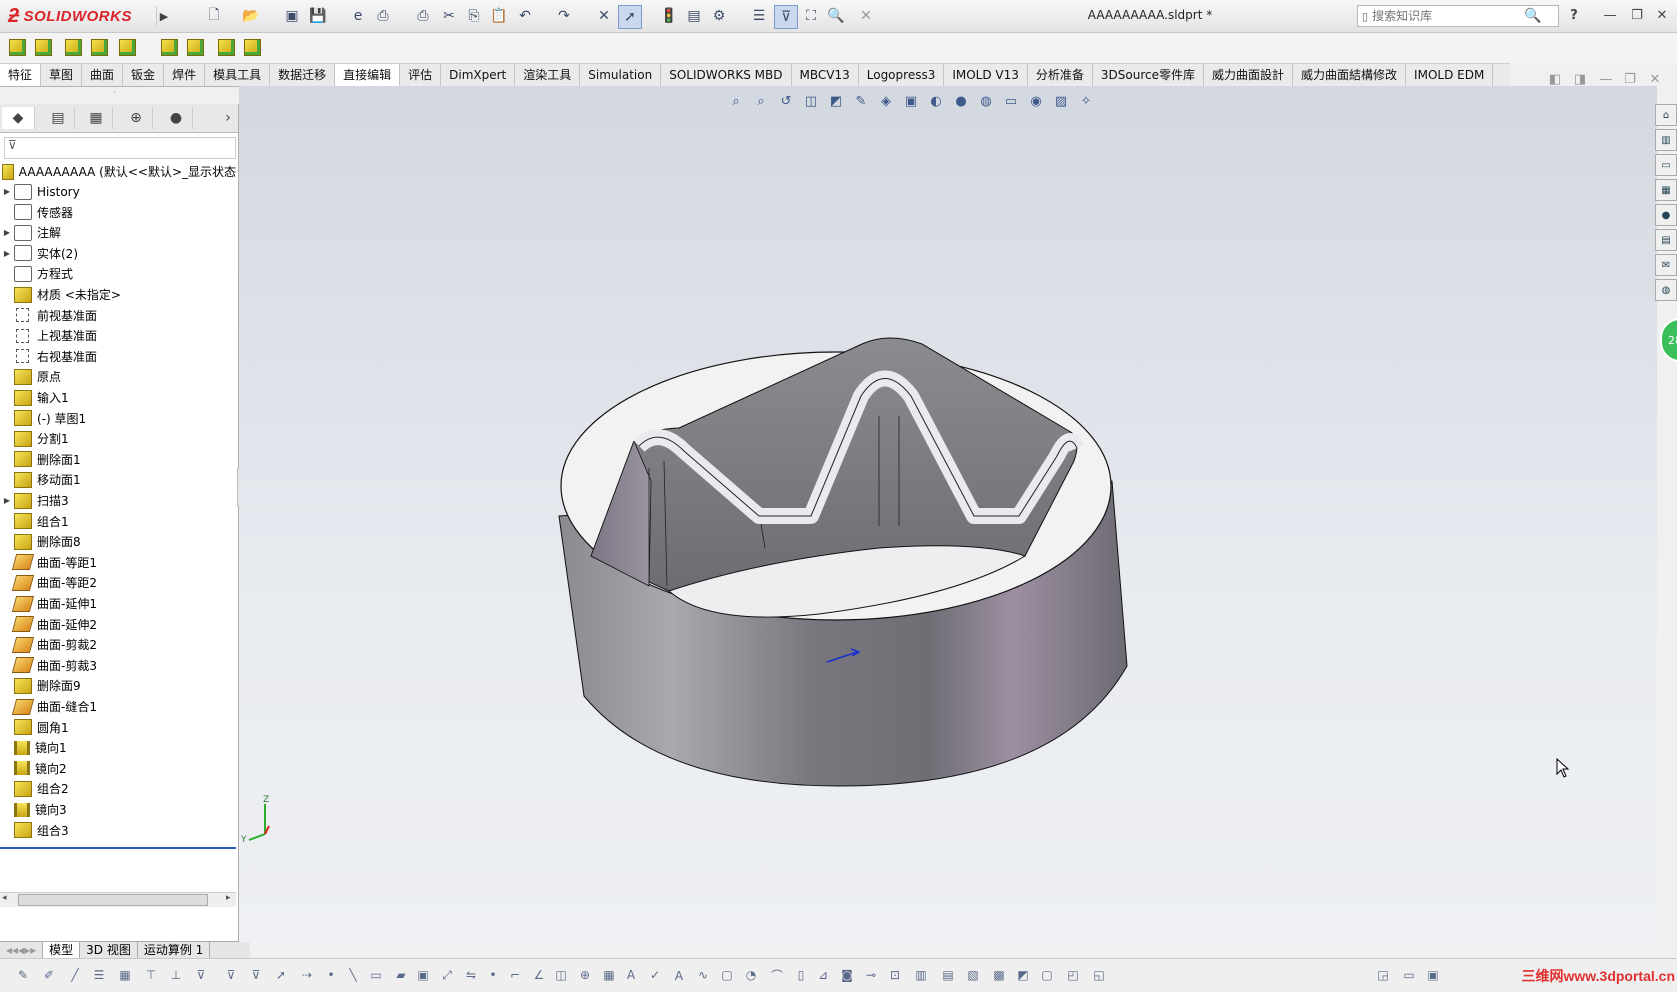 This screenshot has height=992, width=1677. I want to click on print-icon: ⎙, so click(383, 16).